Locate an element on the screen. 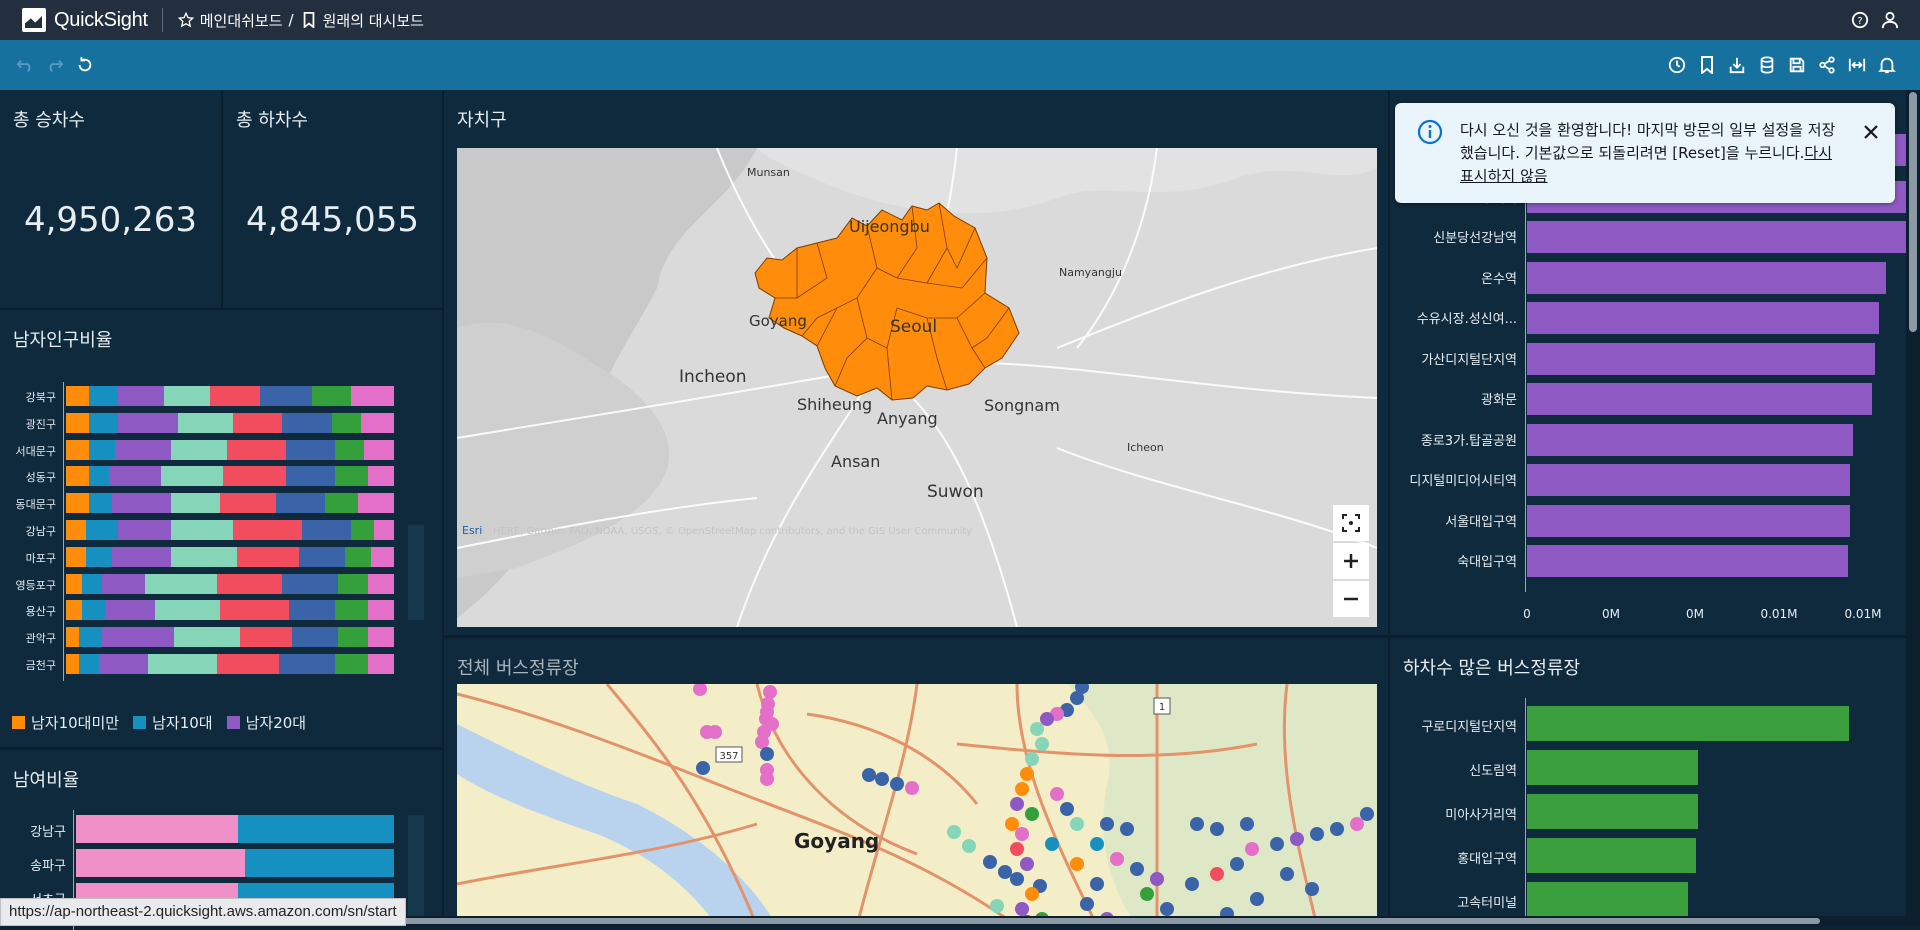  scroll-thumb is located at coordinates (1913, 212).